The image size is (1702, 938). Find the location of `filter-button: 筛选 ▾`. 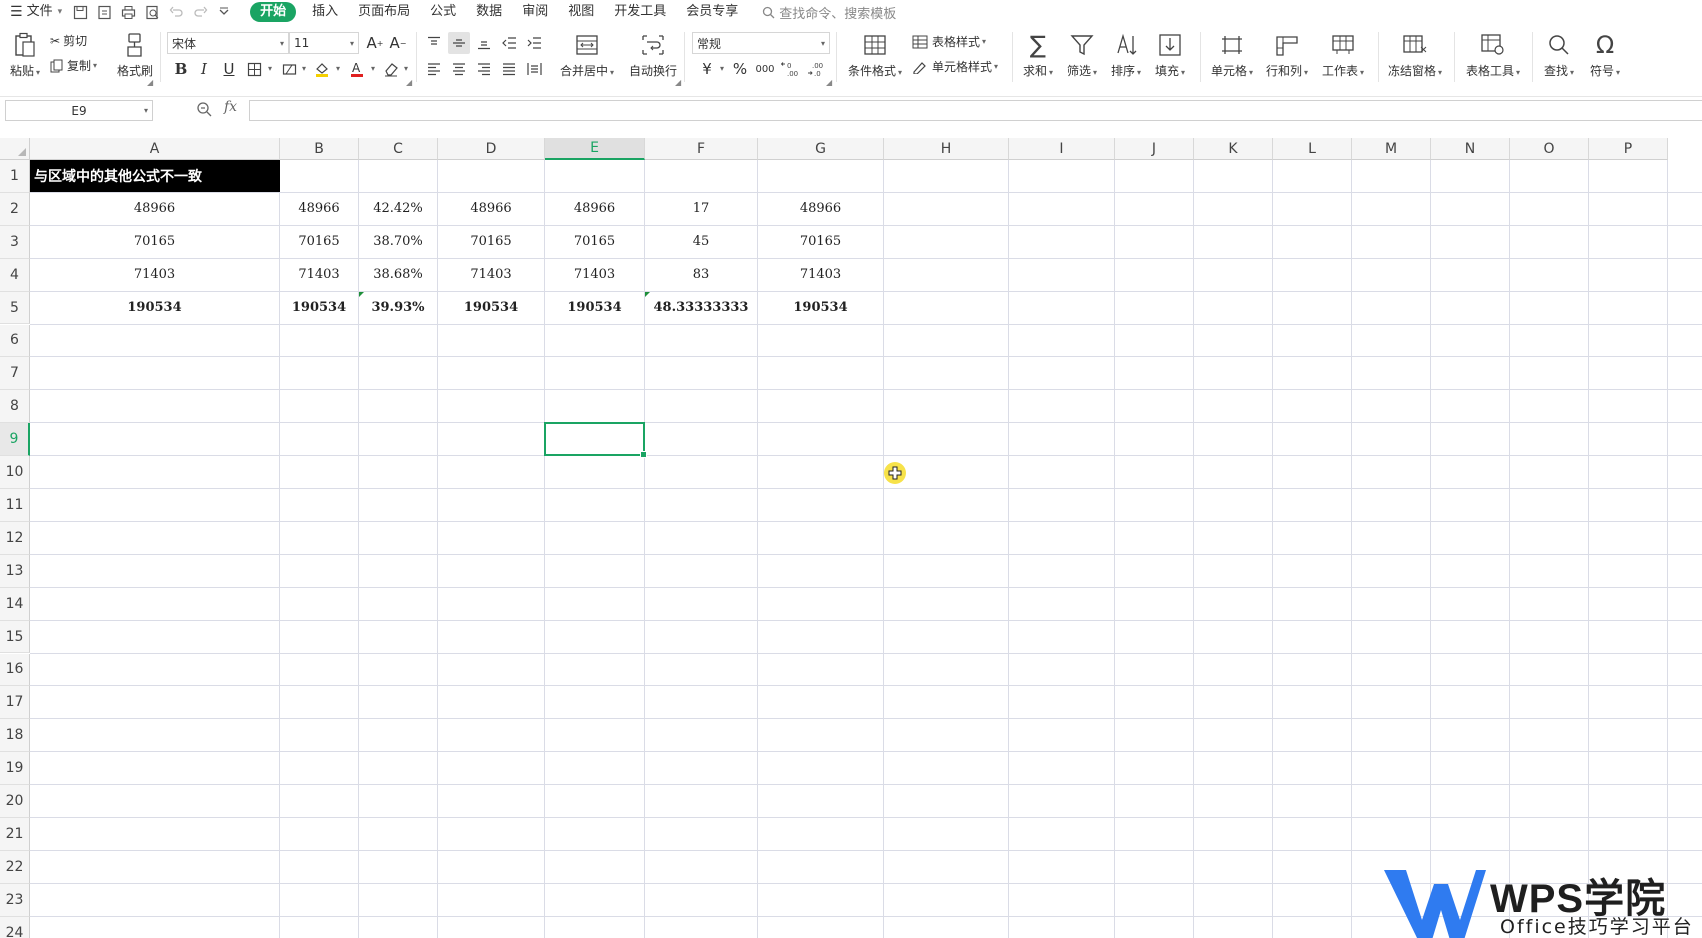

filter-button: 筛选 ▾ is located at coordinates (1082, 54).